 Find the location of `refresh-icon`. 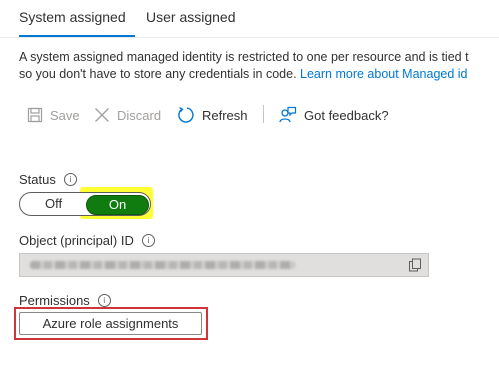

refresh-icon is located at coordinates (186, 115).